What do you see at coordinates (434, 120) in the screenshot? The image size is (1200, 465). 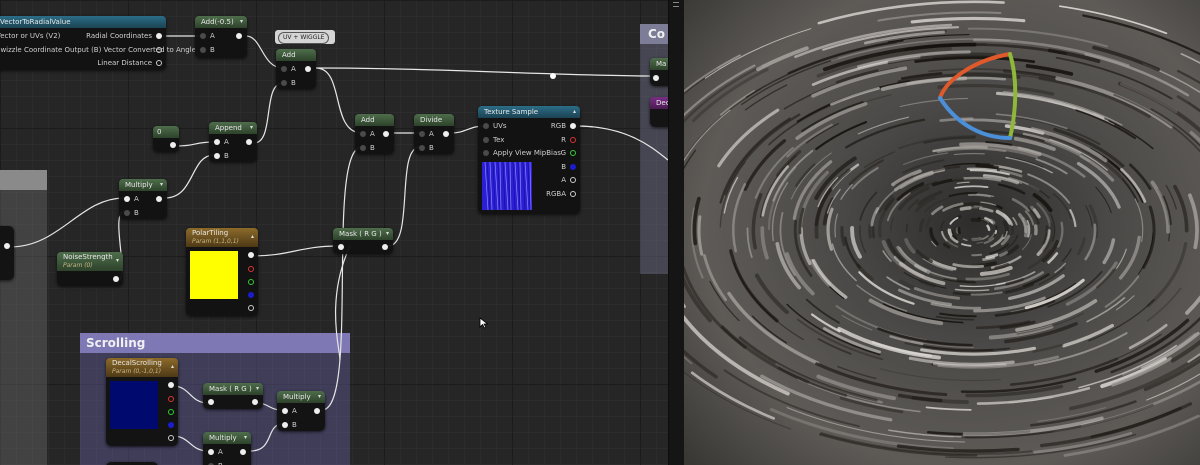 I see `node-title: Divide` at bounding box center [434, 120].